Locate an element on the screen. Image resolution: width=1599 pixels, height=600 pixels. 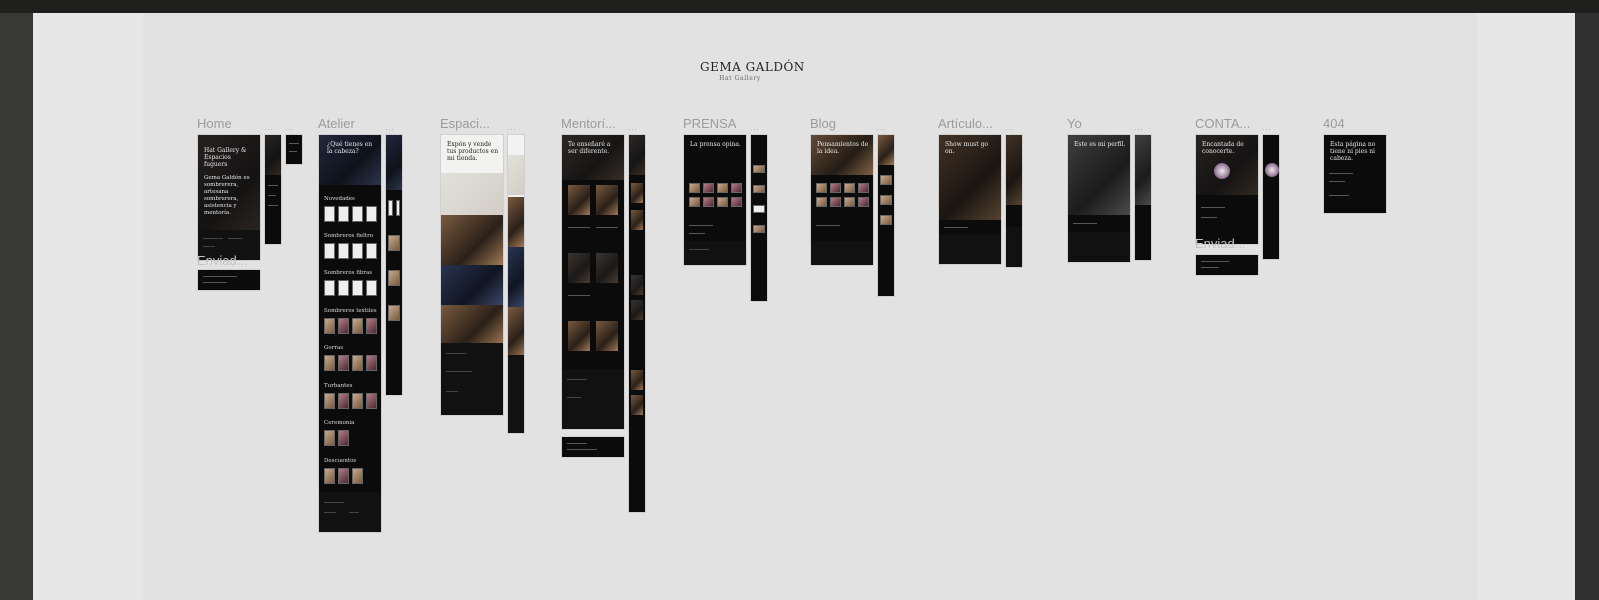
section-fieltro: Sombreros fieltro is located at coordinates (349, 236).